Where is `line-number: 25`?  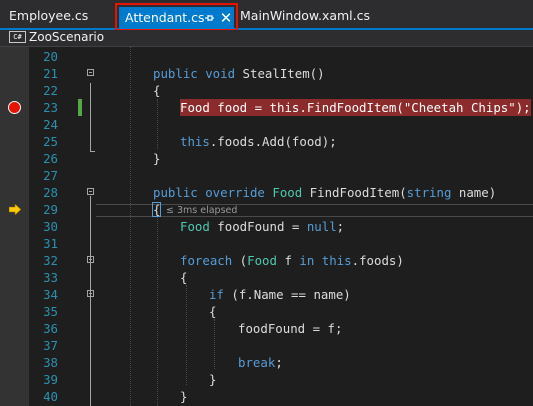 line-number: 25 is located at coordinates (50, 141).